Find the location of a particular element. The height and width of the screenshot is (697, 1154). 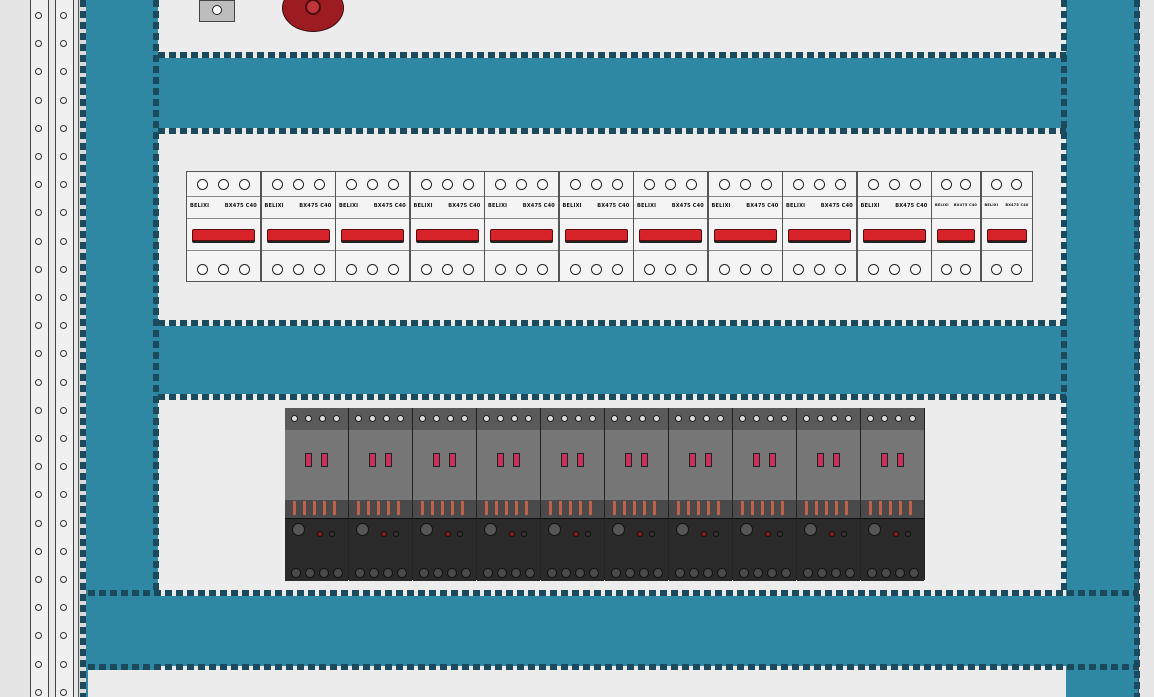

indicator-flag is located at coordinates (564, 460).